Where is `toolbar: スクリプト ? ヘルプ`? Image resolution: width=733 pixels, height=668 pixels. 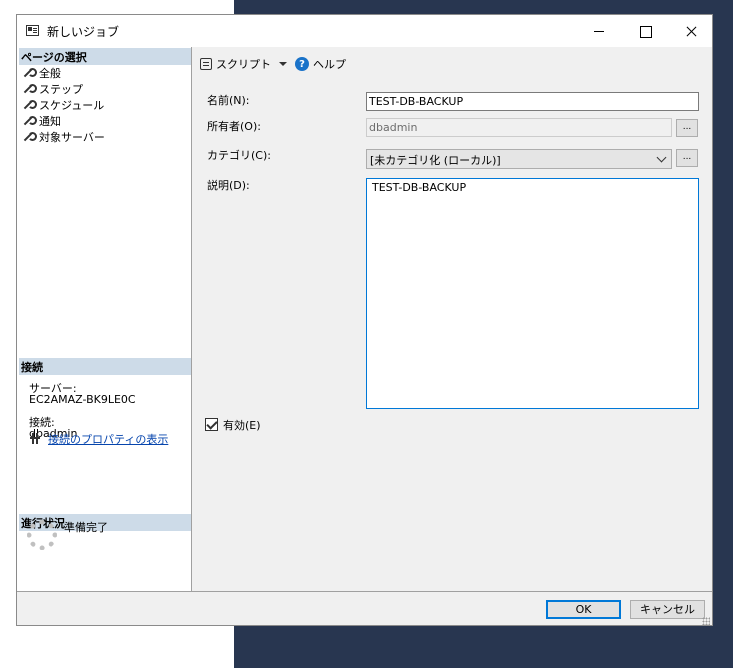
toolbar: スクリプト ? ヘルプ is located at coordinates (273, 64).